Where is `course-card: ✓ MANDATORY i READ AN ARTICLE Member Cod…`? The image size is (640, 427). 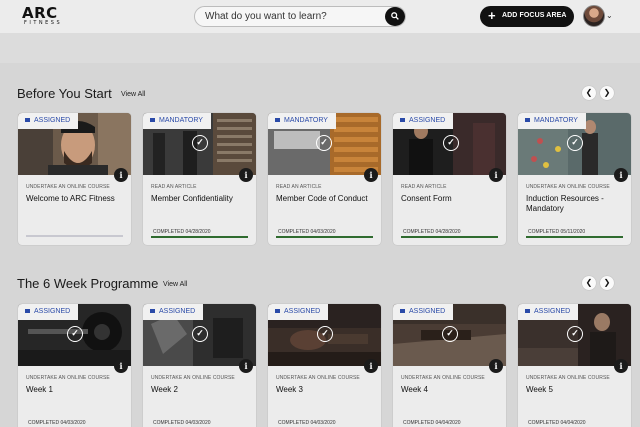
course-card: ✓ MANDATORY i READ AN ARTICLE Member Cod… is located at coordinates (324, 179).